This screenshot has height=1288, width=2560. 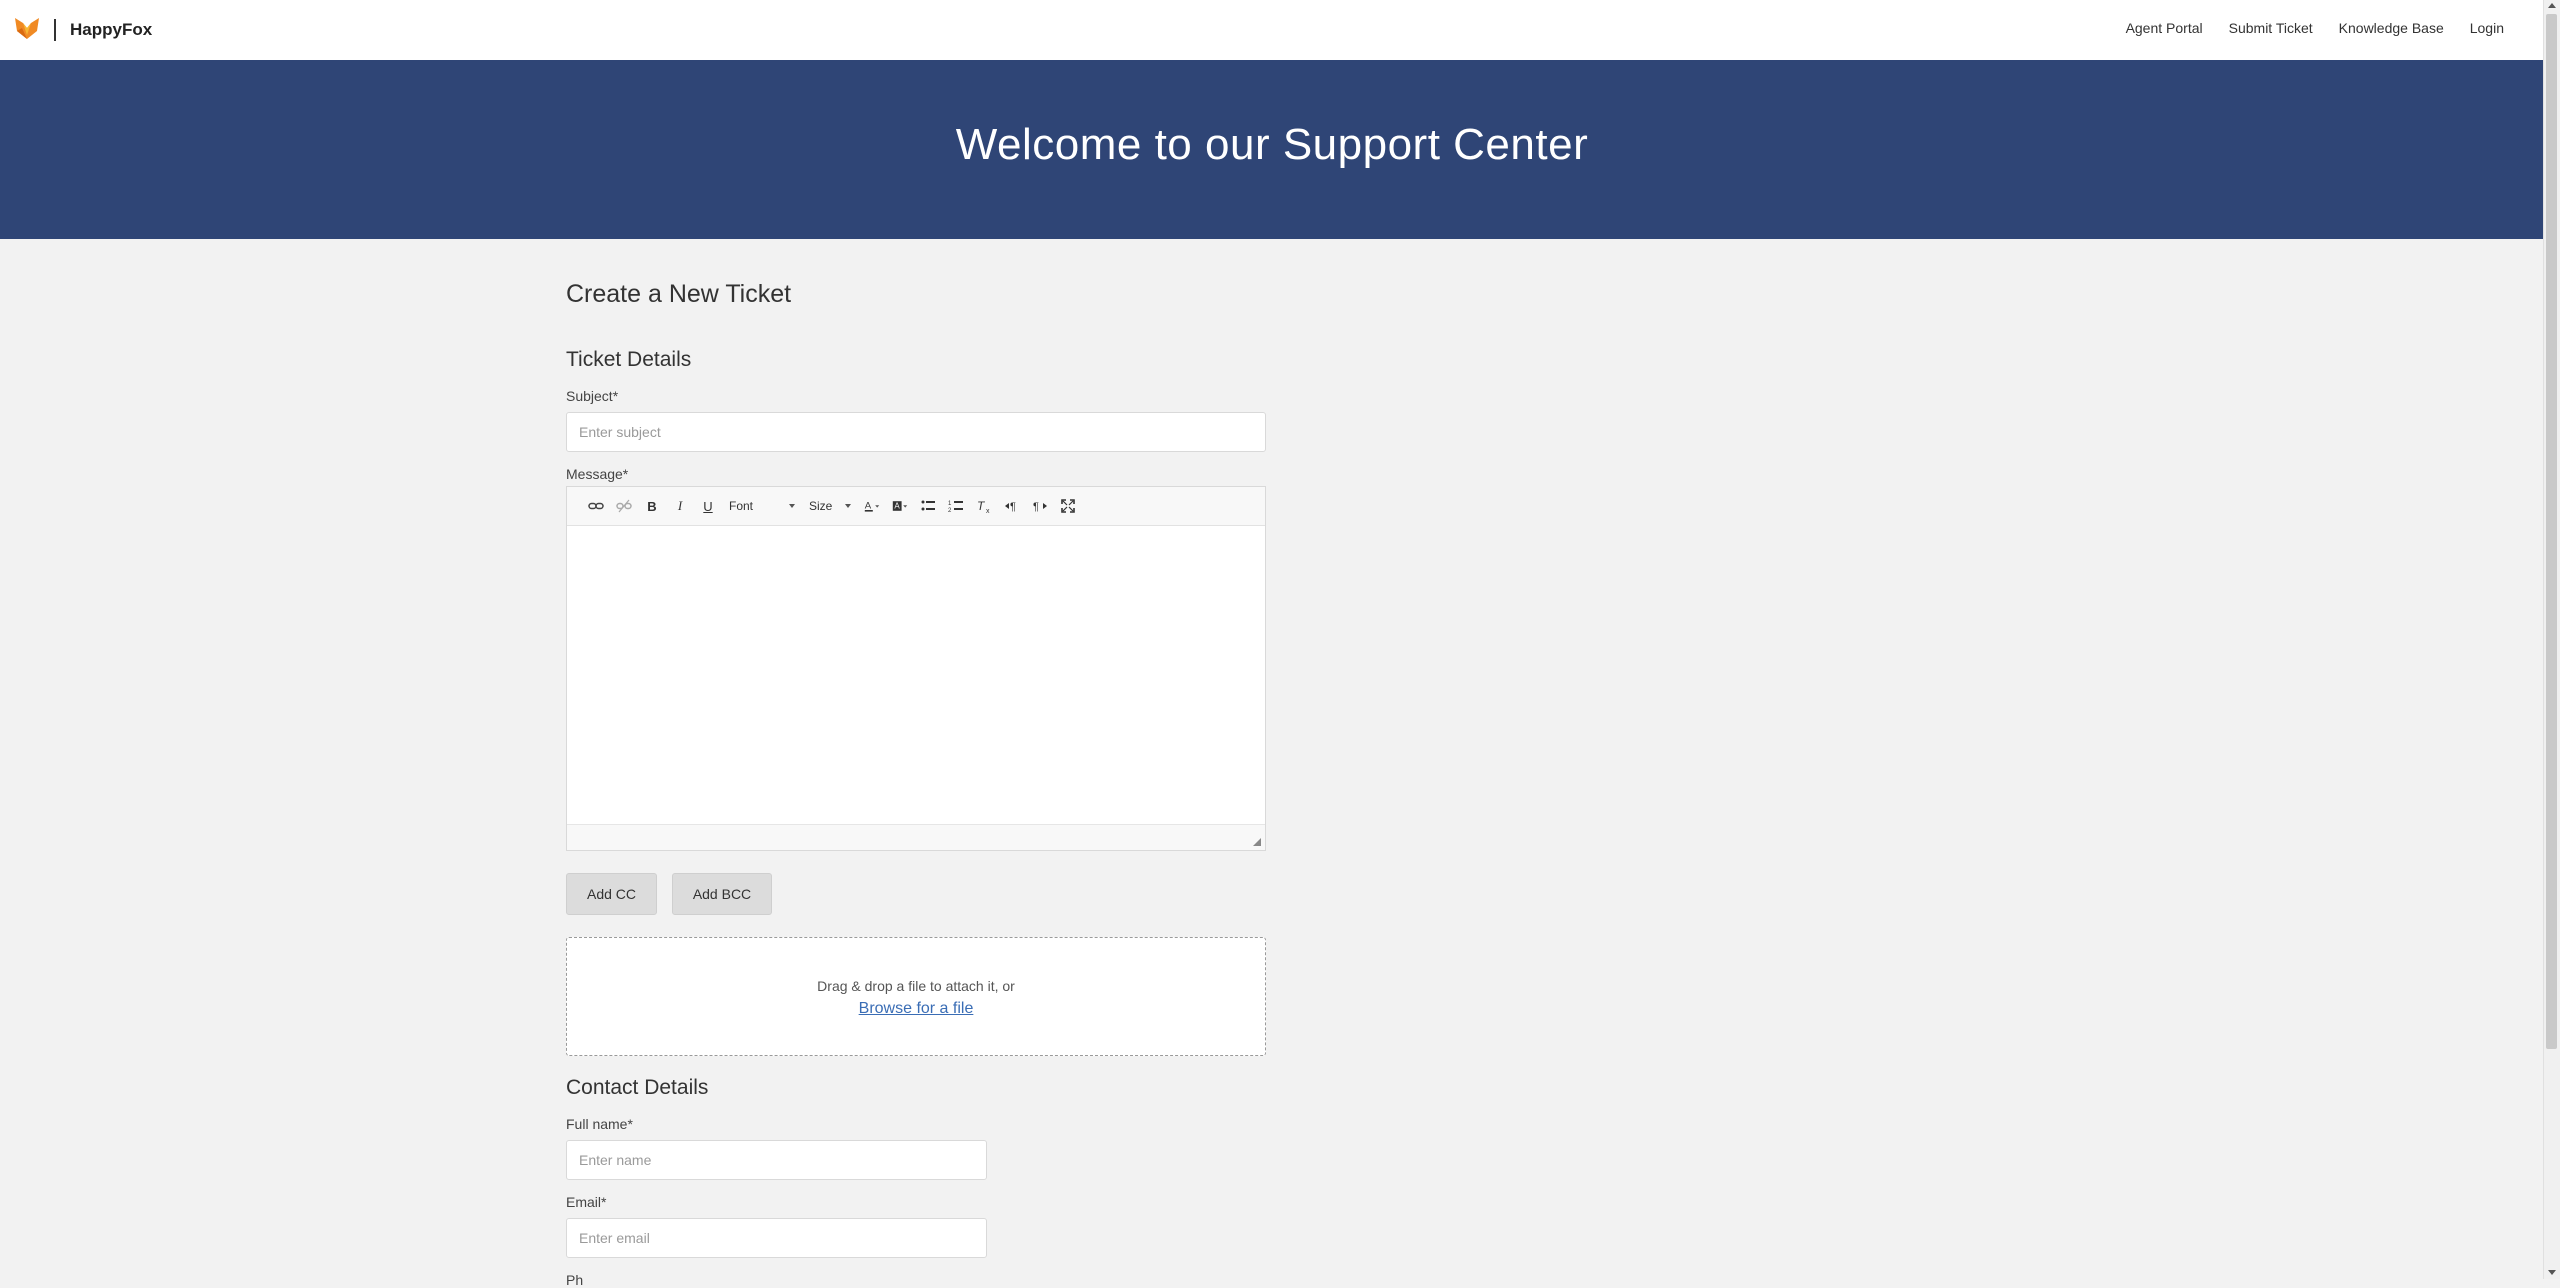 I want to click on browse-file-link: Browse for a file, so click(x=916, y=1009).